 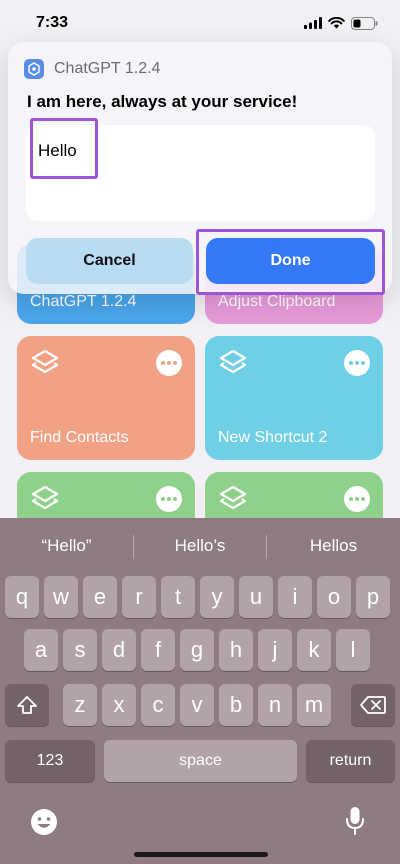 What do you see at coordinates (197, 650) in the screenshot?
I see `key-g: g` at bounding box center [197, 650].